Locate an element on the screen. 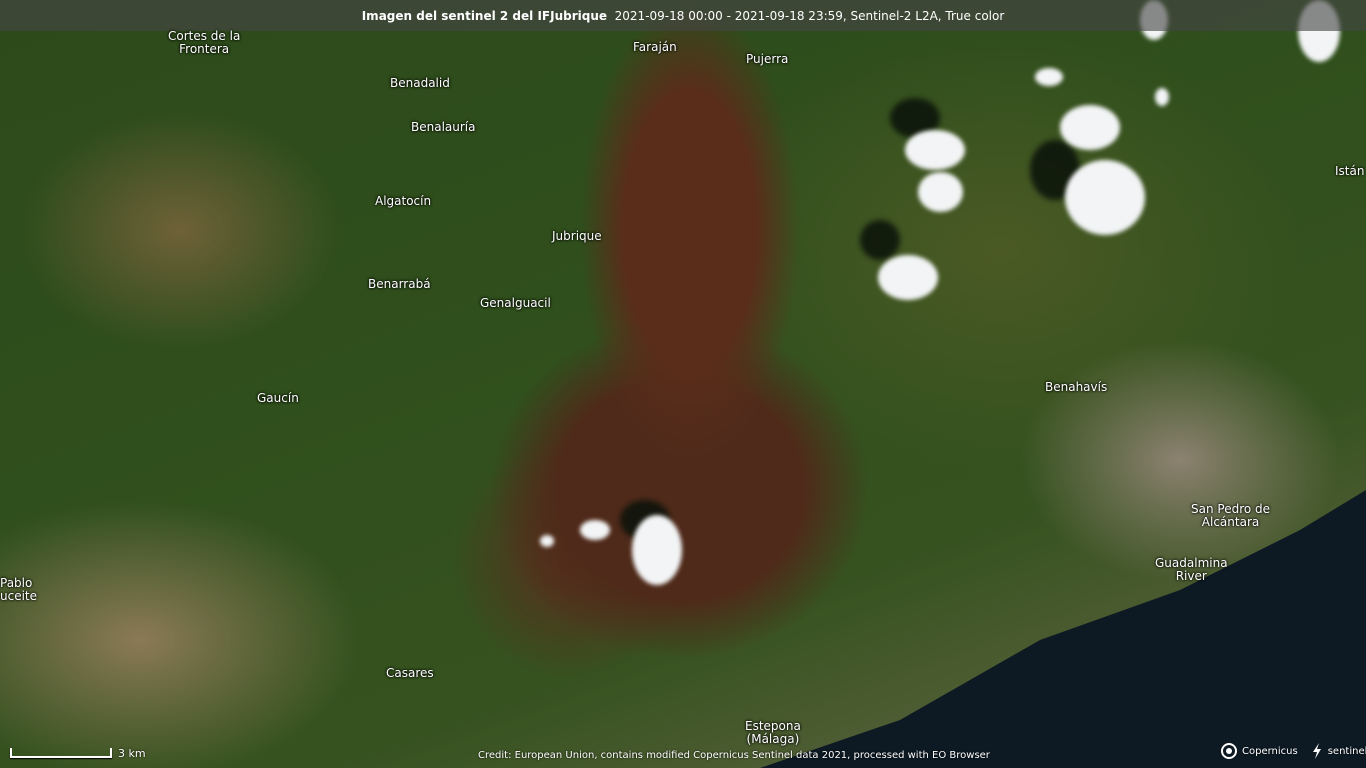 This screenshot has height=768, width=1366. image-title: Imagen del sentinel 2 del IFJubrique is located at coordinates (484, 15).